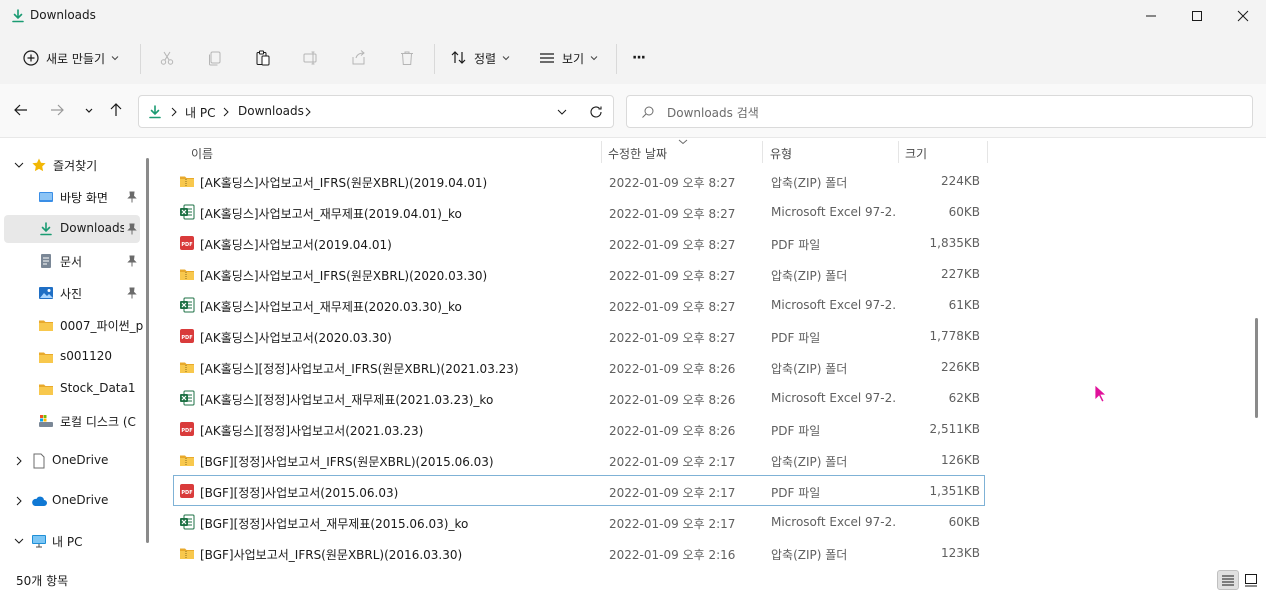  Describe the element at coordinates (57, 110) in the screenshot. I see `forward-button` at that location.